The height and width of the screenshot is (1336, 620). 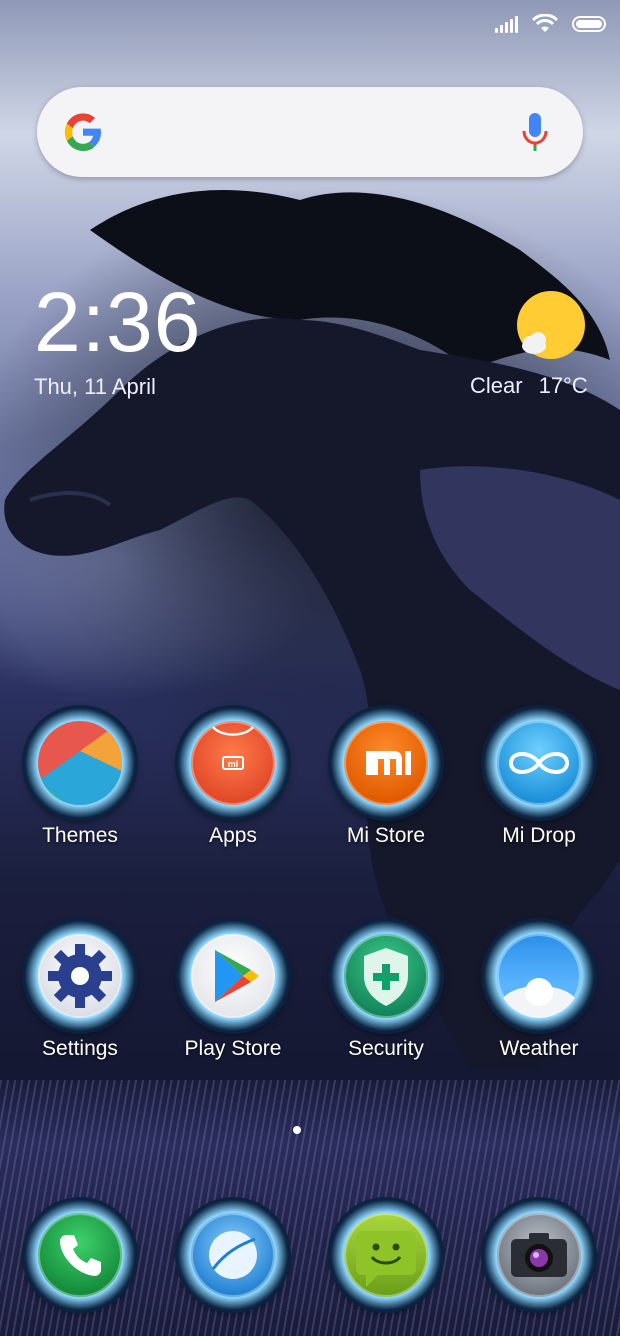 I want to click on clock-date: Thu, 11 April, so click(x=95, y=387).